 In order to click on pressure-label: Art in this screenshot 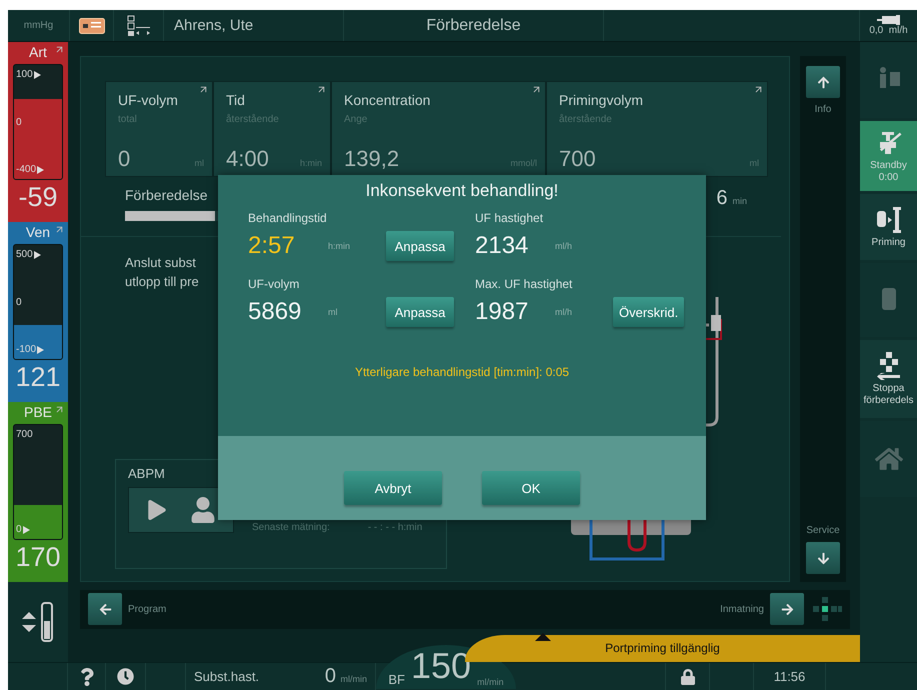, I will do `click(38, 52)`.